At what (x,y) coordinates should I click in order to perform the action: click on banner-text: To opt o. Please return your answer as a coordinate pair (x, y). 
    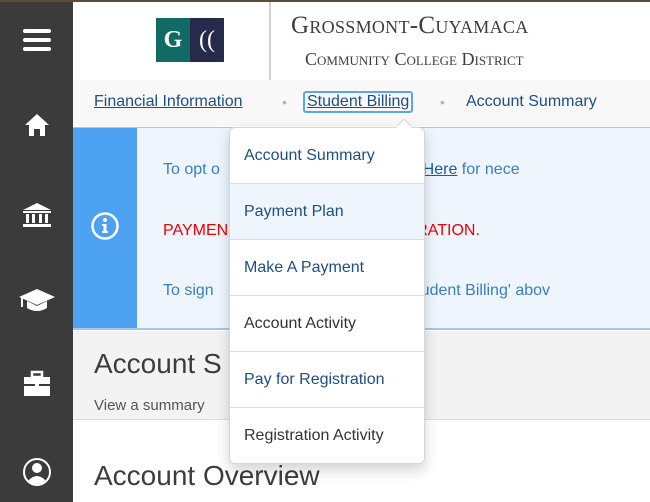
    Looking at the image, I should click on (191, 169).